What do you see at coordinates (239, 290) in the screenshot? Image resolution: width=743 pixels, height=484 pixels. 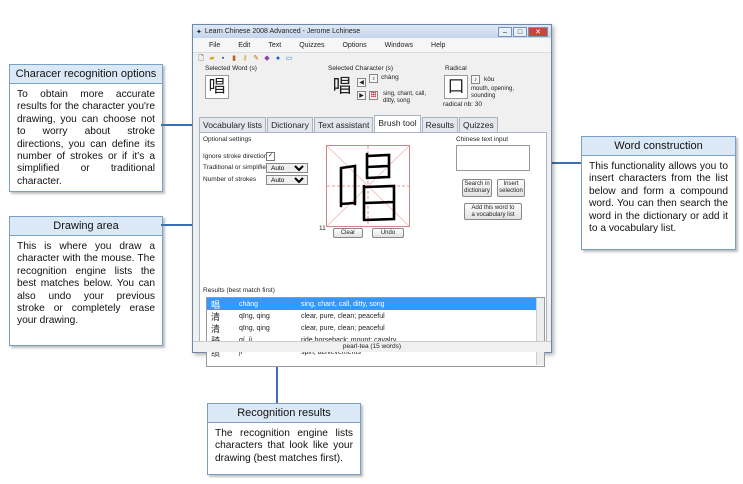 I see `results-label: Results (best match first)` at bounding box center [239, 290].